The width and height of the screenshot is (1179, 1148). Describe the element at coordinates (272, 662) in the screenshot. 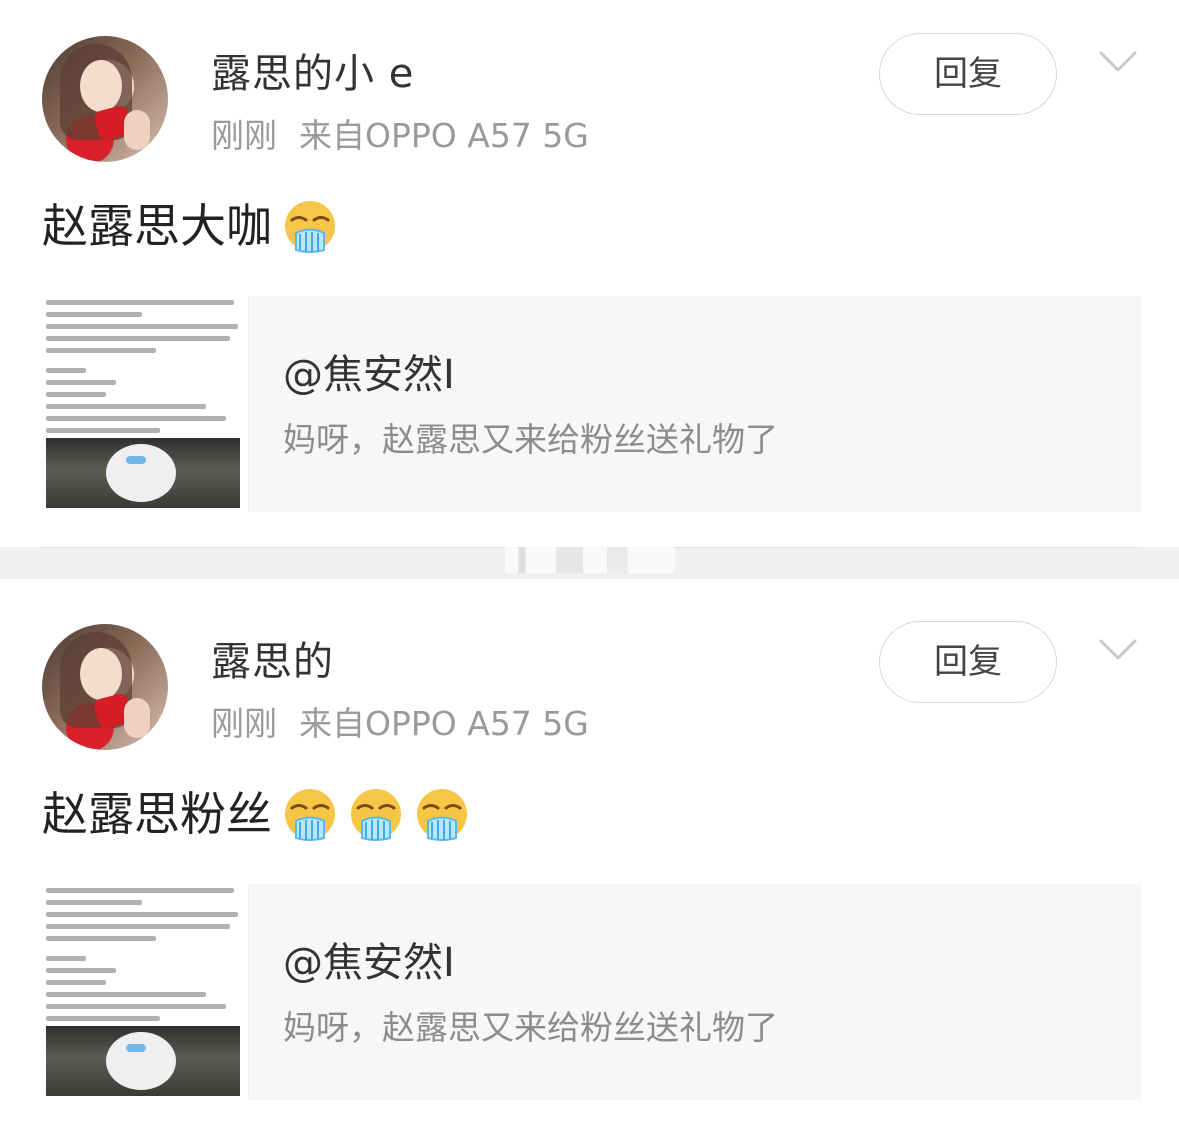

I see `username: 露思的` at that location.